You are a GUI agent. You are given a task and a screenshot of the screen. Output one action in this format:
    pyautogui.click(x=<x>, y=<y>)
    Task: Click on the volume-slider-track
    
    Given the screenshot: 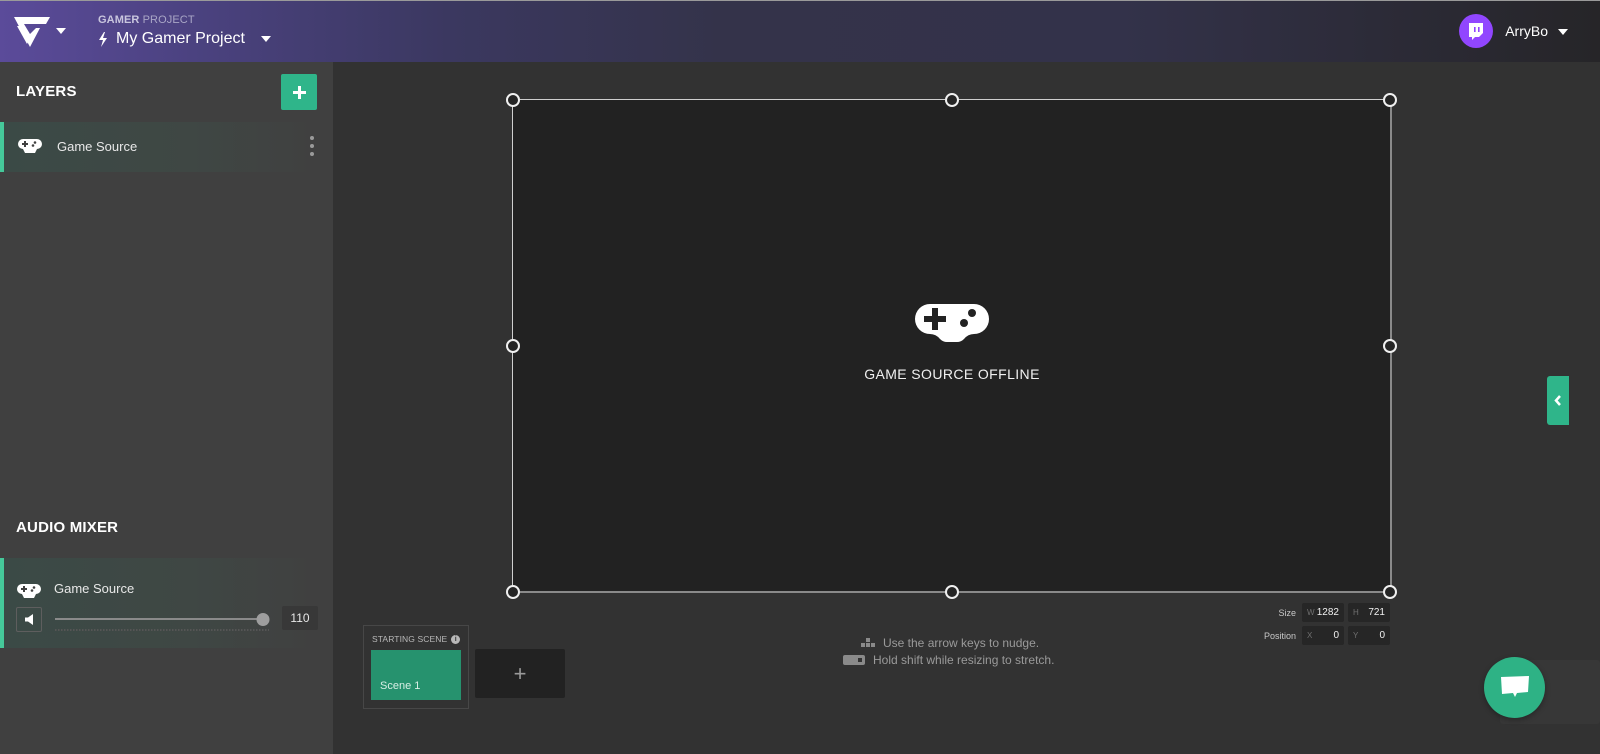 What is the action you would take?
    pyautogui.click(x=162, y=619)
    